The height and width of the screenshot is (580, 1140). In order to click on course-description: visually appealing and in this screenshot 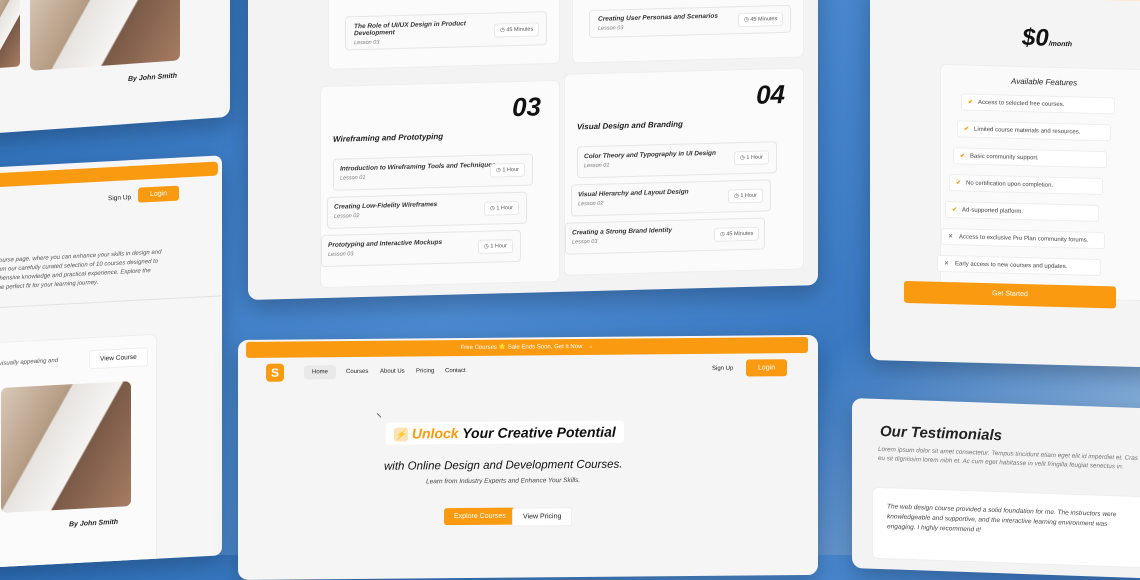, I will do `click(29, 362)`.